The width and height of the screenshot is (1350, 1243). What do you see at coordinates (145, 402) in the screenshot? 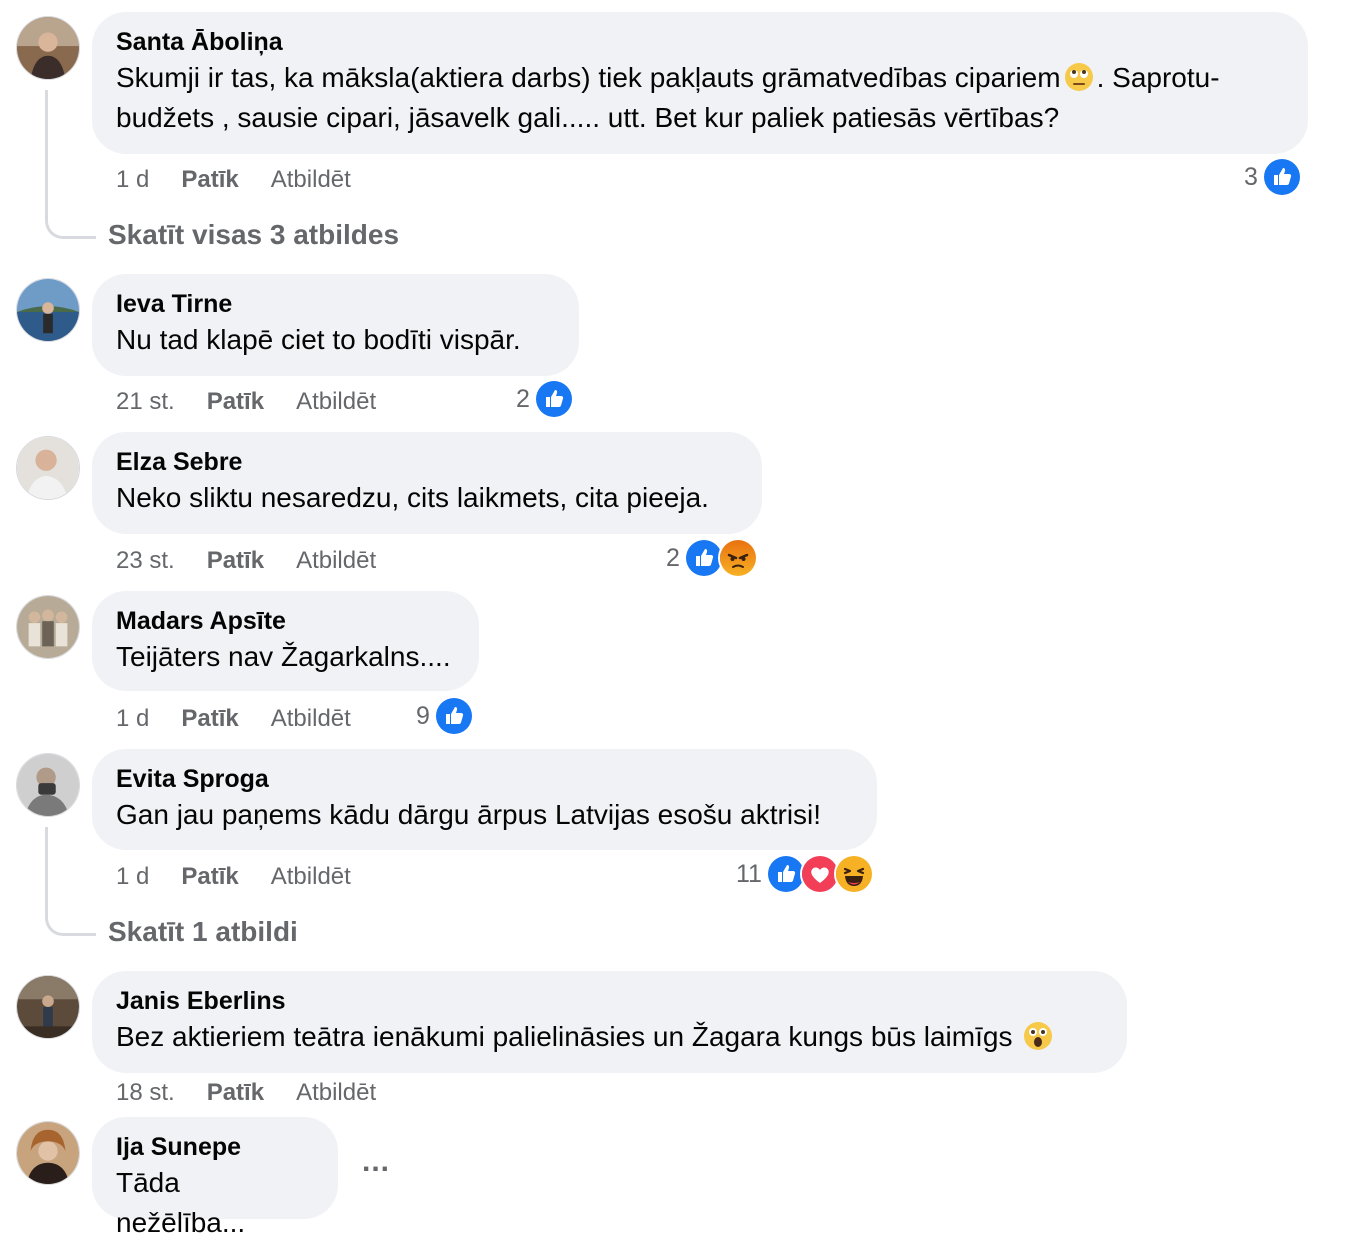
I see `comment-timestamp: 21 st.` at bounding box center [145, 402].